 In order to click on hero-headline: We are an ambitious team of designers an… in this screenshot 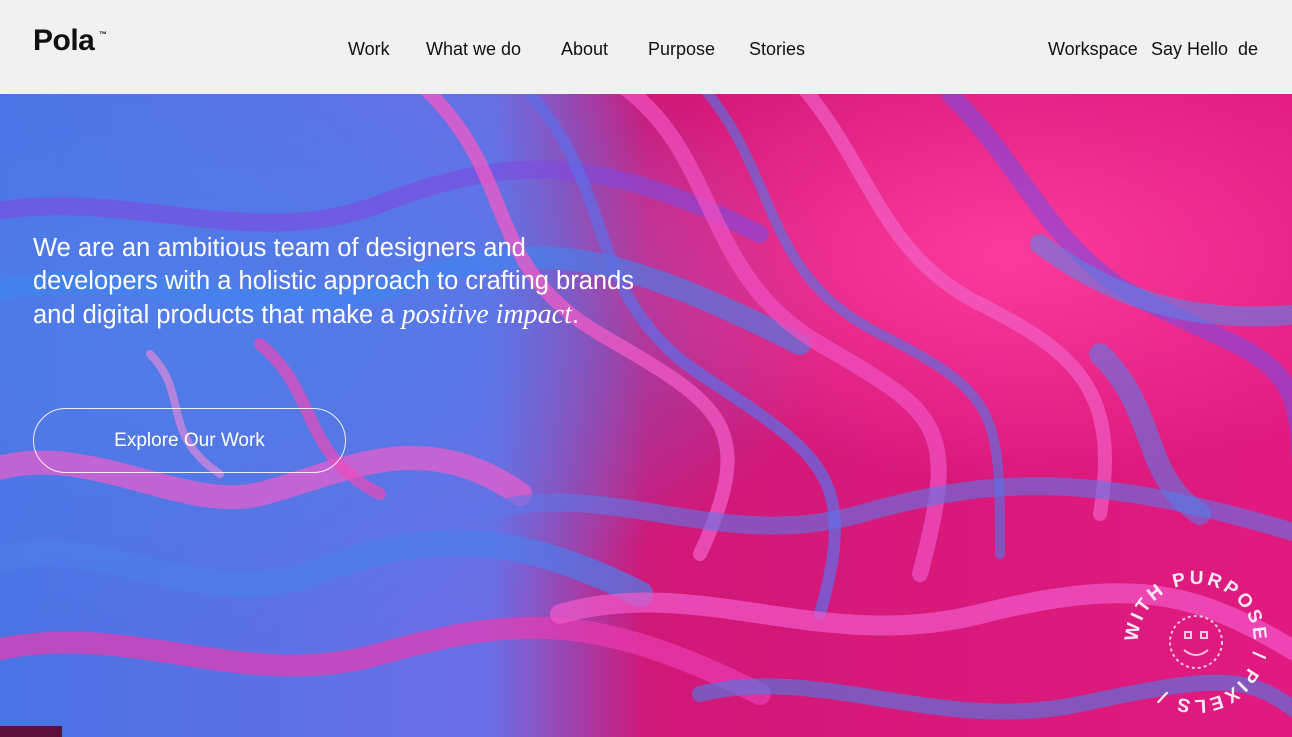, I will do `click(343, 282)`.